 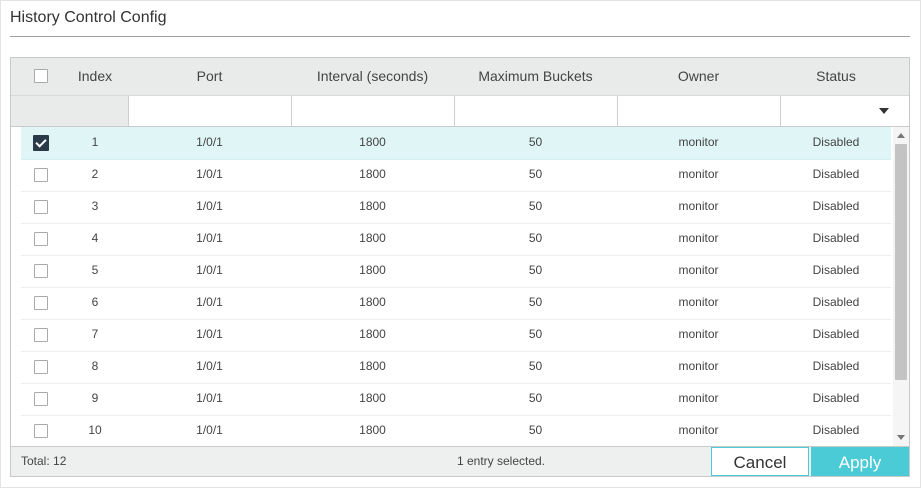 I want to click on vertical-scrollbar, so click(x=901, y=286).